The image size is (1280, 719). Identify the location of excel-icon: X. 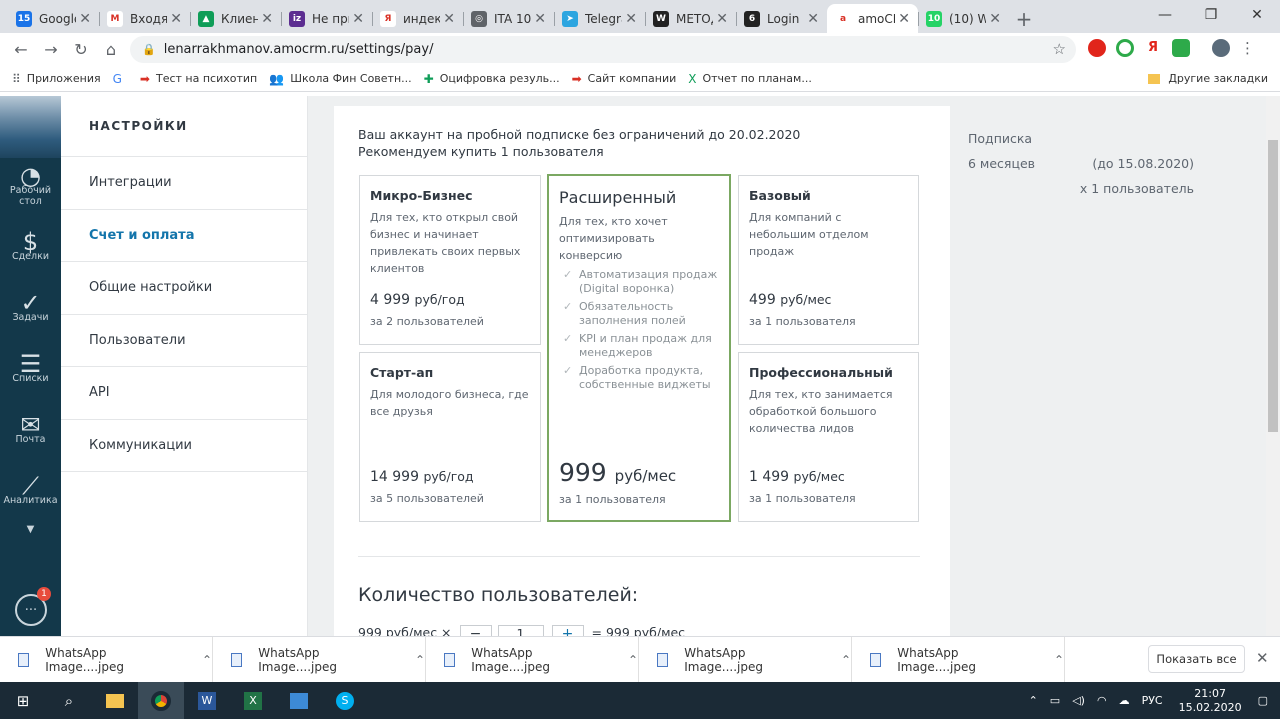
(253, 700).